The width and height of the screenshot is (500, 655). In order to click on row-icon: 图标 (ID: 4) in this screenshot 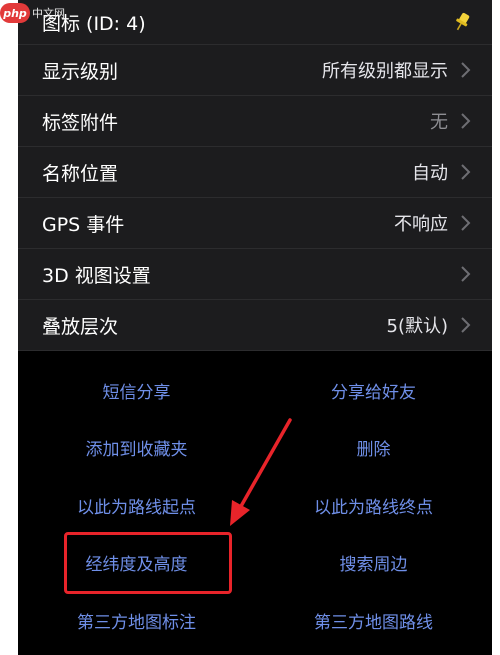, I will do `click(255, 22)`.